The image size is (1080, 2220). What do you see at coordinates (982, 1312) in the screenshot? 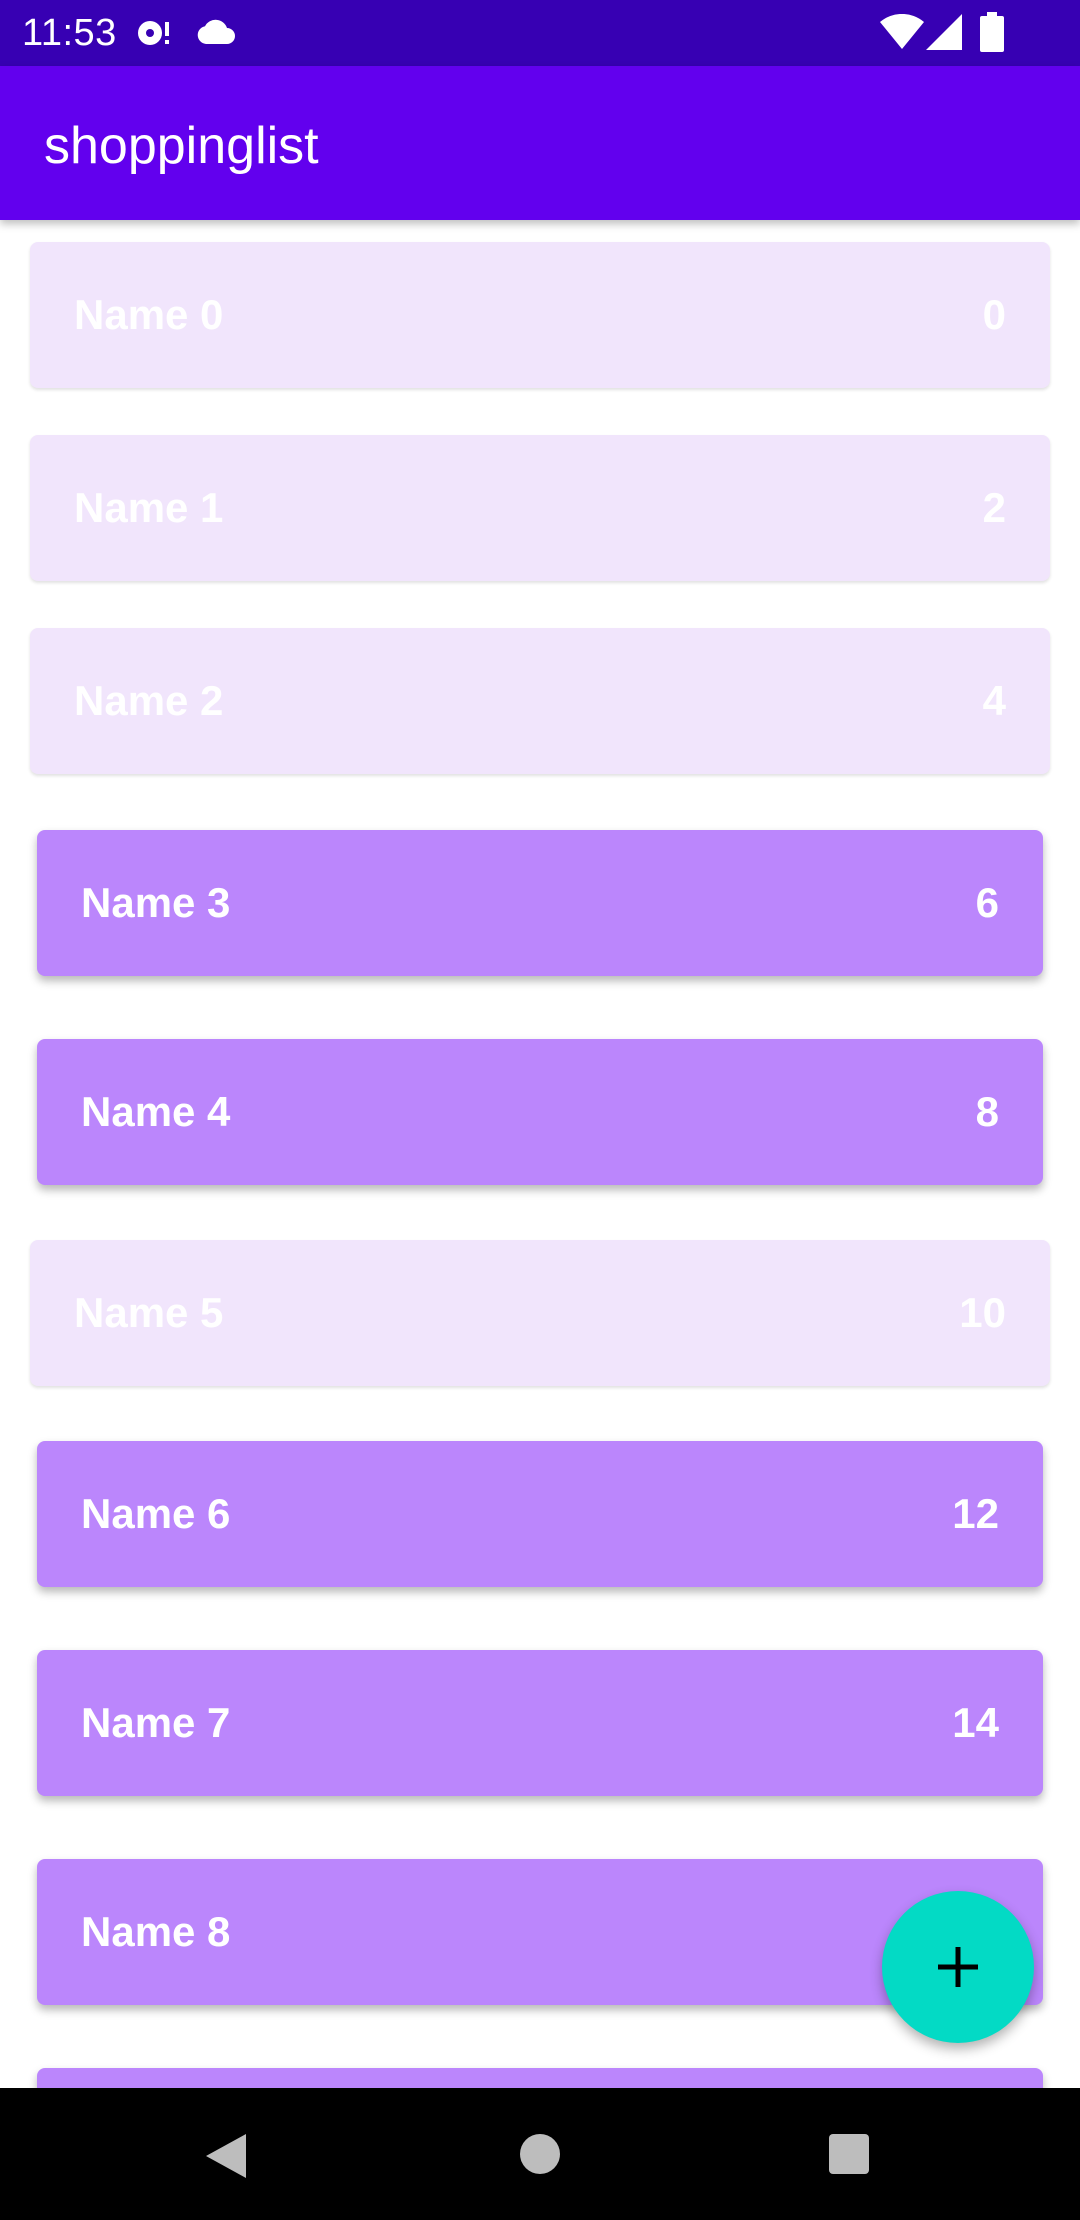
I see `item-quantity: 10` at bounding box center [982, 1312].